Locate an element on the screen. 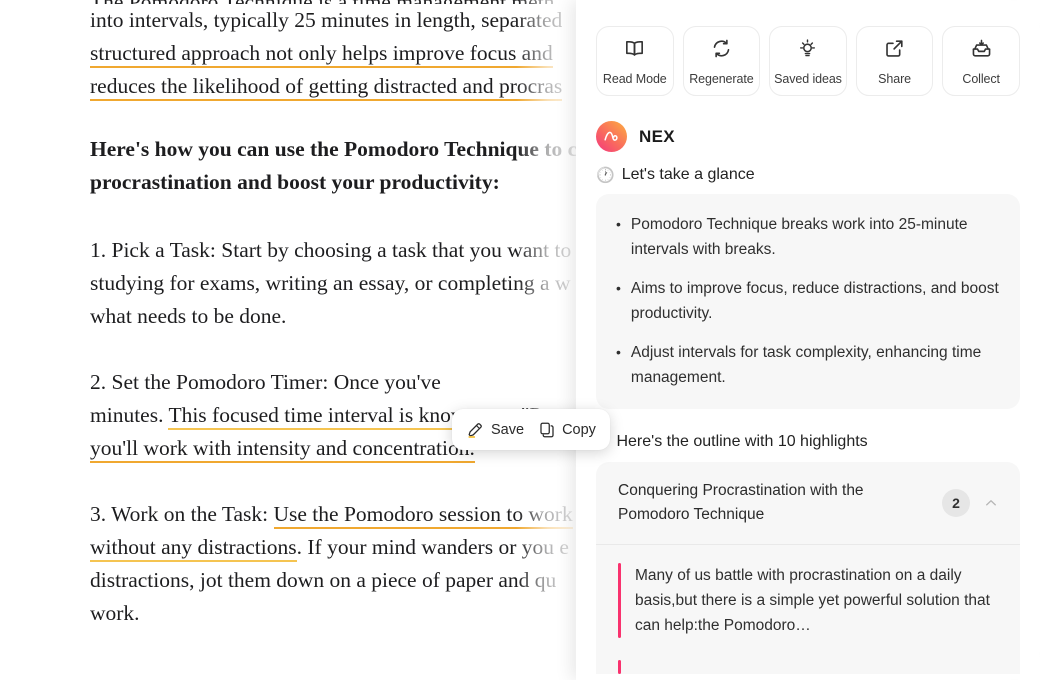 The image size is (1040, 680). document-paragraph: what needs to be done. is located at coordinates (338, 316).